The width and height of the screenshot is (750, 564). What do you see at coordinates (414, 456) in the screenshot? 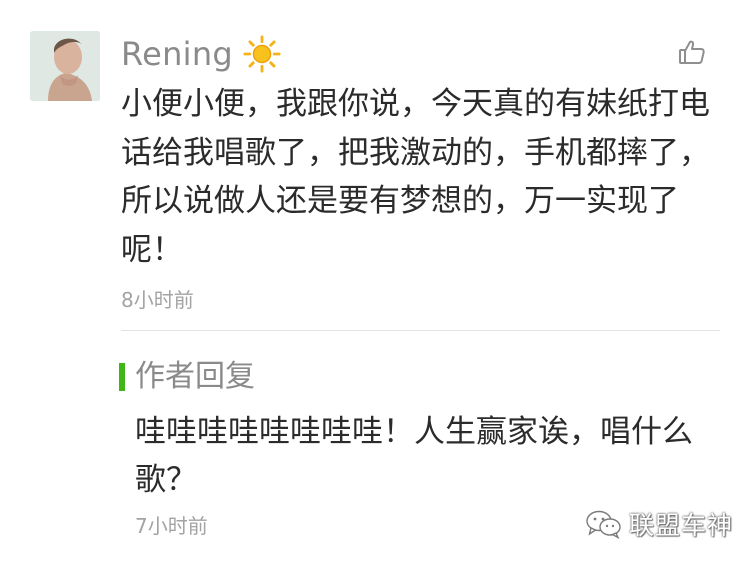
I see `reply-text: 哇哇哇哇哇哇哇哇！人生赢家诶，唱什么歌？` at bounding box center [414, 456].